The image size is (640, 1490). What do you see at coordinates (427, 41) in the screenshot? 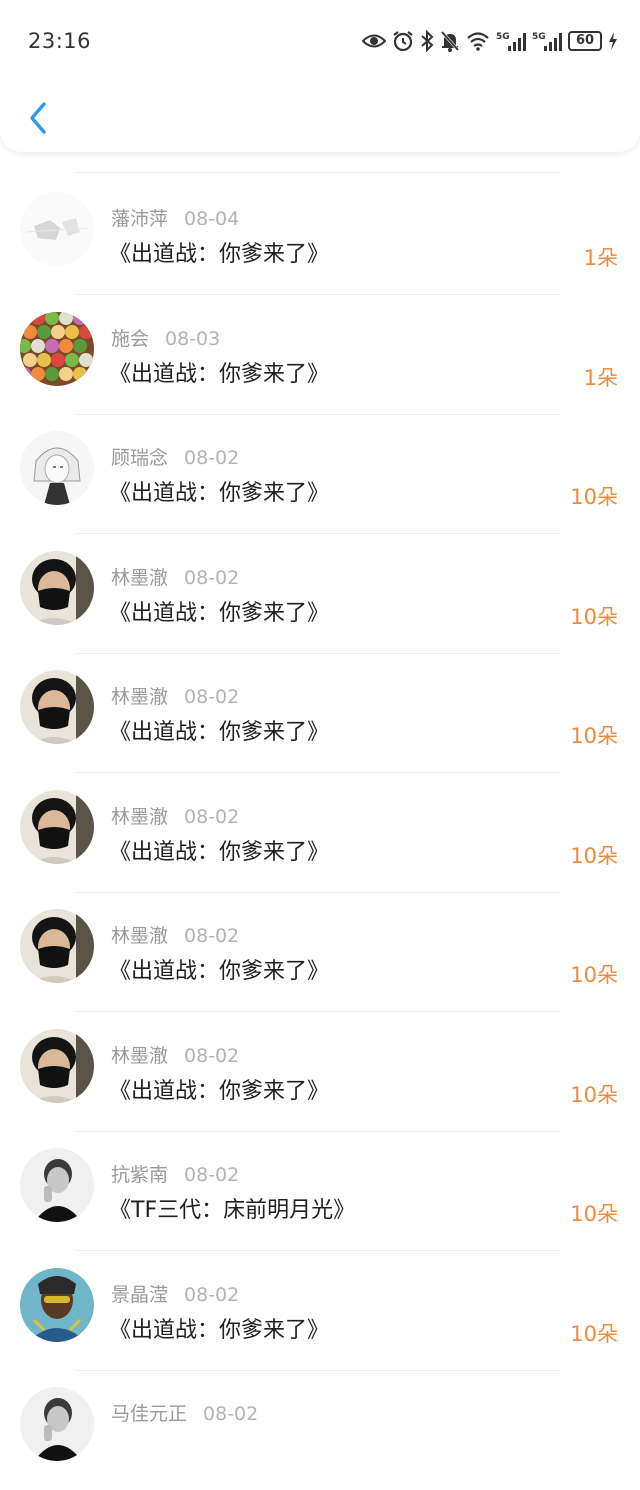
I see `bluetooth-icon` at bounding box center [427, 41].